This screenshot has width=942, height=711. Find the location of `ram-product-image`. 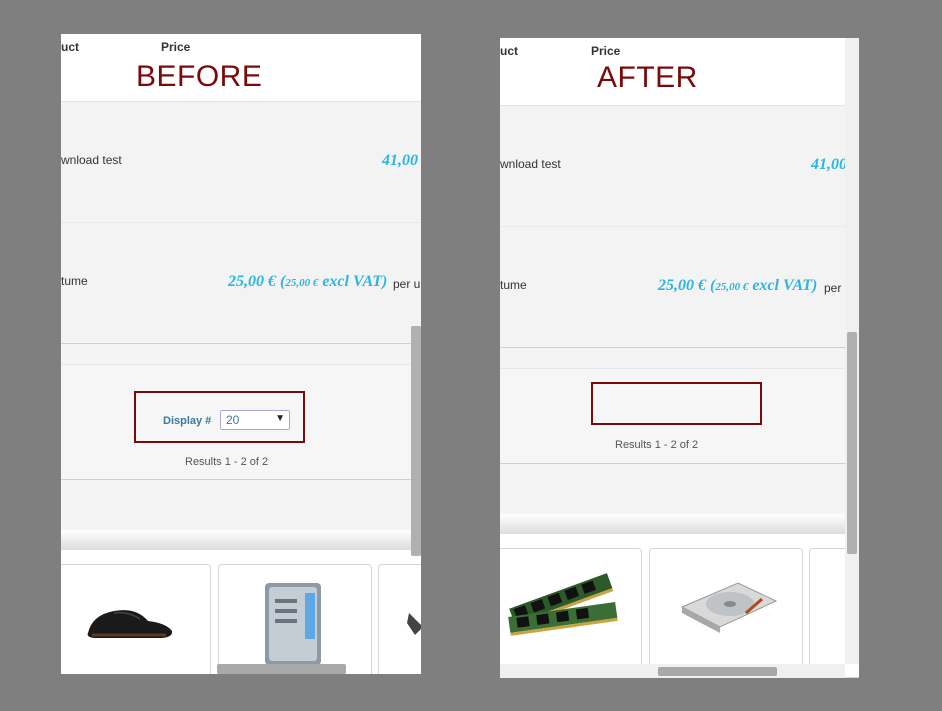

ram-product-image is located at coordinates (563, 604).